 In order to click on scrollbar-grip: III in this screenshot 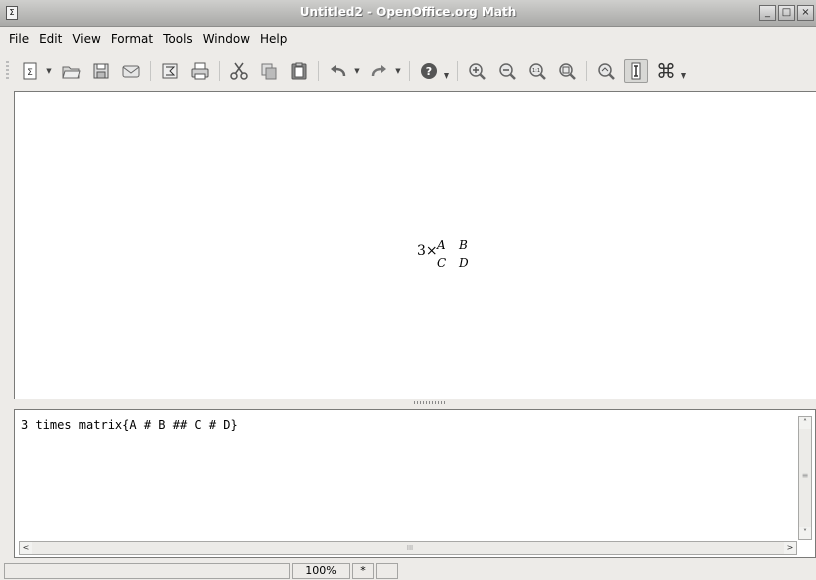, I will do `click(410, 548)`.